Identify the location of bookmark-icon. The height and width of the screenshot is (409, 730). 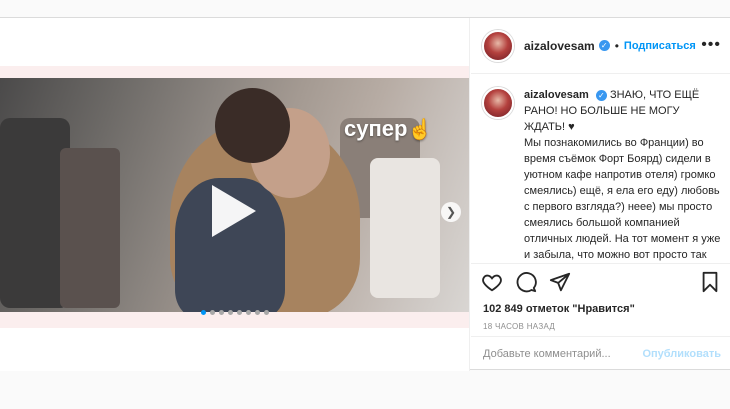
(710, 282).